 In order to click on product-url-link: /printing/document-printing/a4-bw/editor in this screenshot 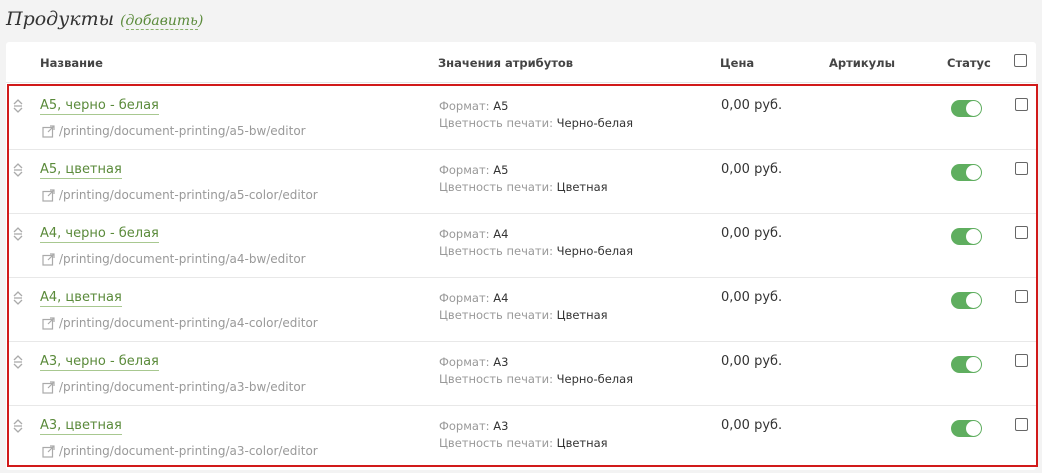, I will do `click(174, 259)`.